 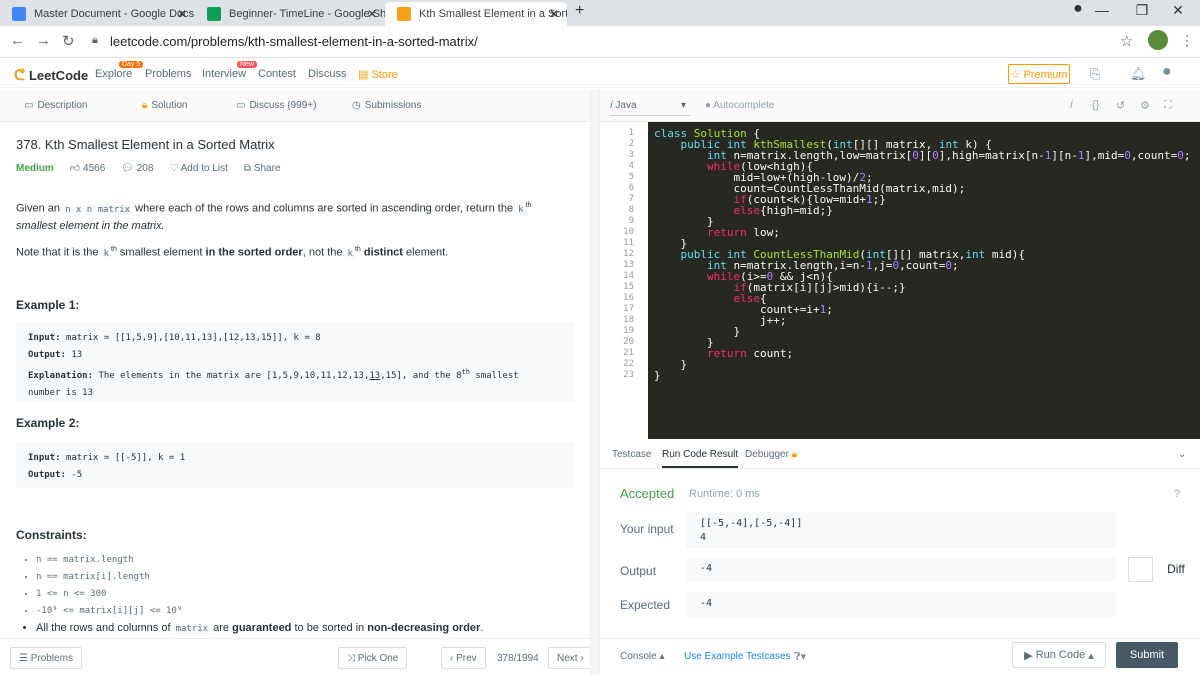 What do you see at coordinates (570, 658) in the screenshot?
I see `next-button: Next ›` at bounding box center [570, 658].